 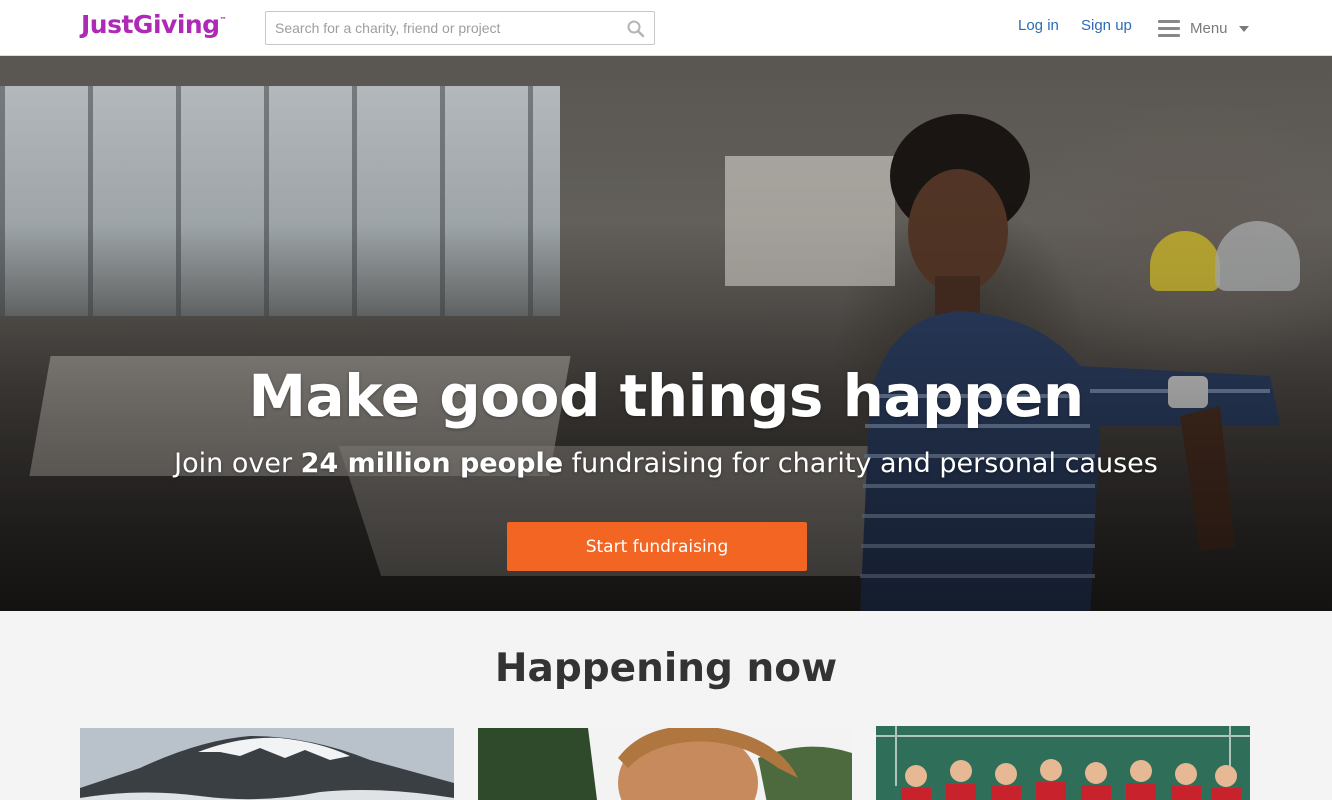 What do you see at coordinates (666, 668) in the screenshot?
I see `happening-now-title: Happening now` at bounding box center [666, 668].